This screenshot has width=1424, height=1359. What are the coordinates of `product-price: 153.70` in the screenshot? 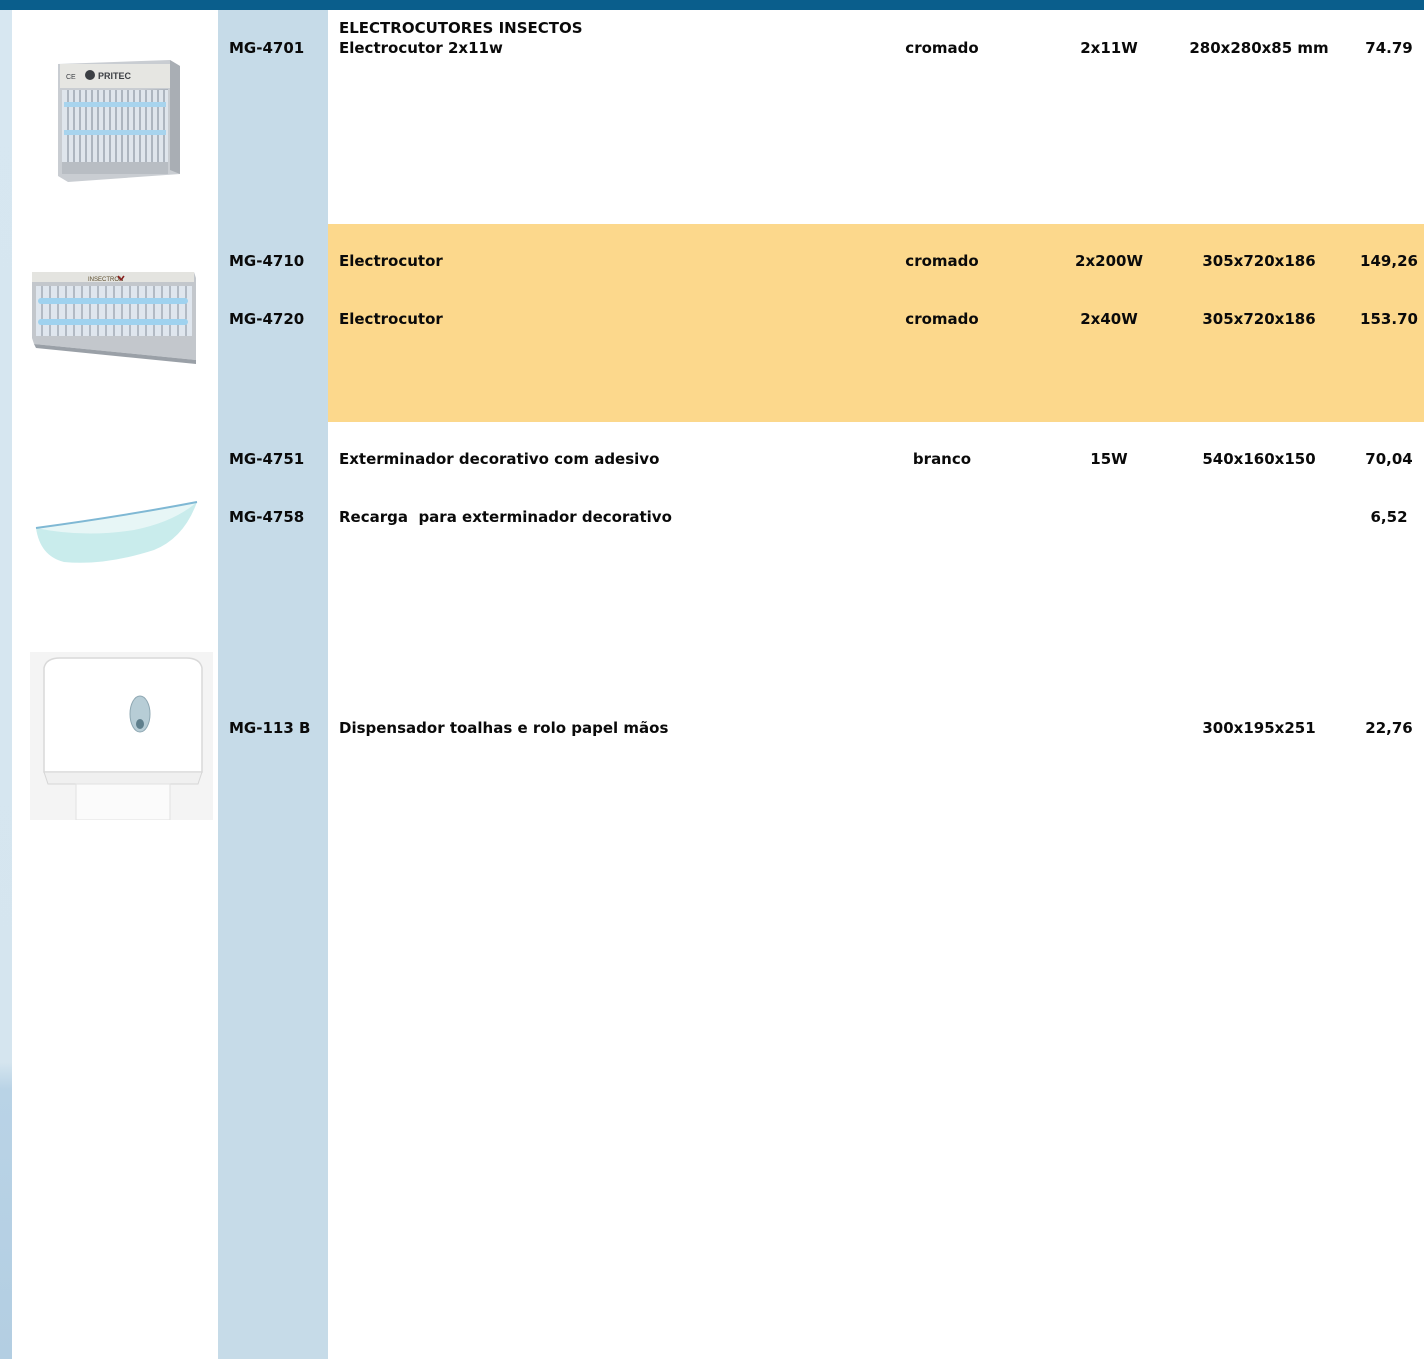 It's located at (1389, 319).